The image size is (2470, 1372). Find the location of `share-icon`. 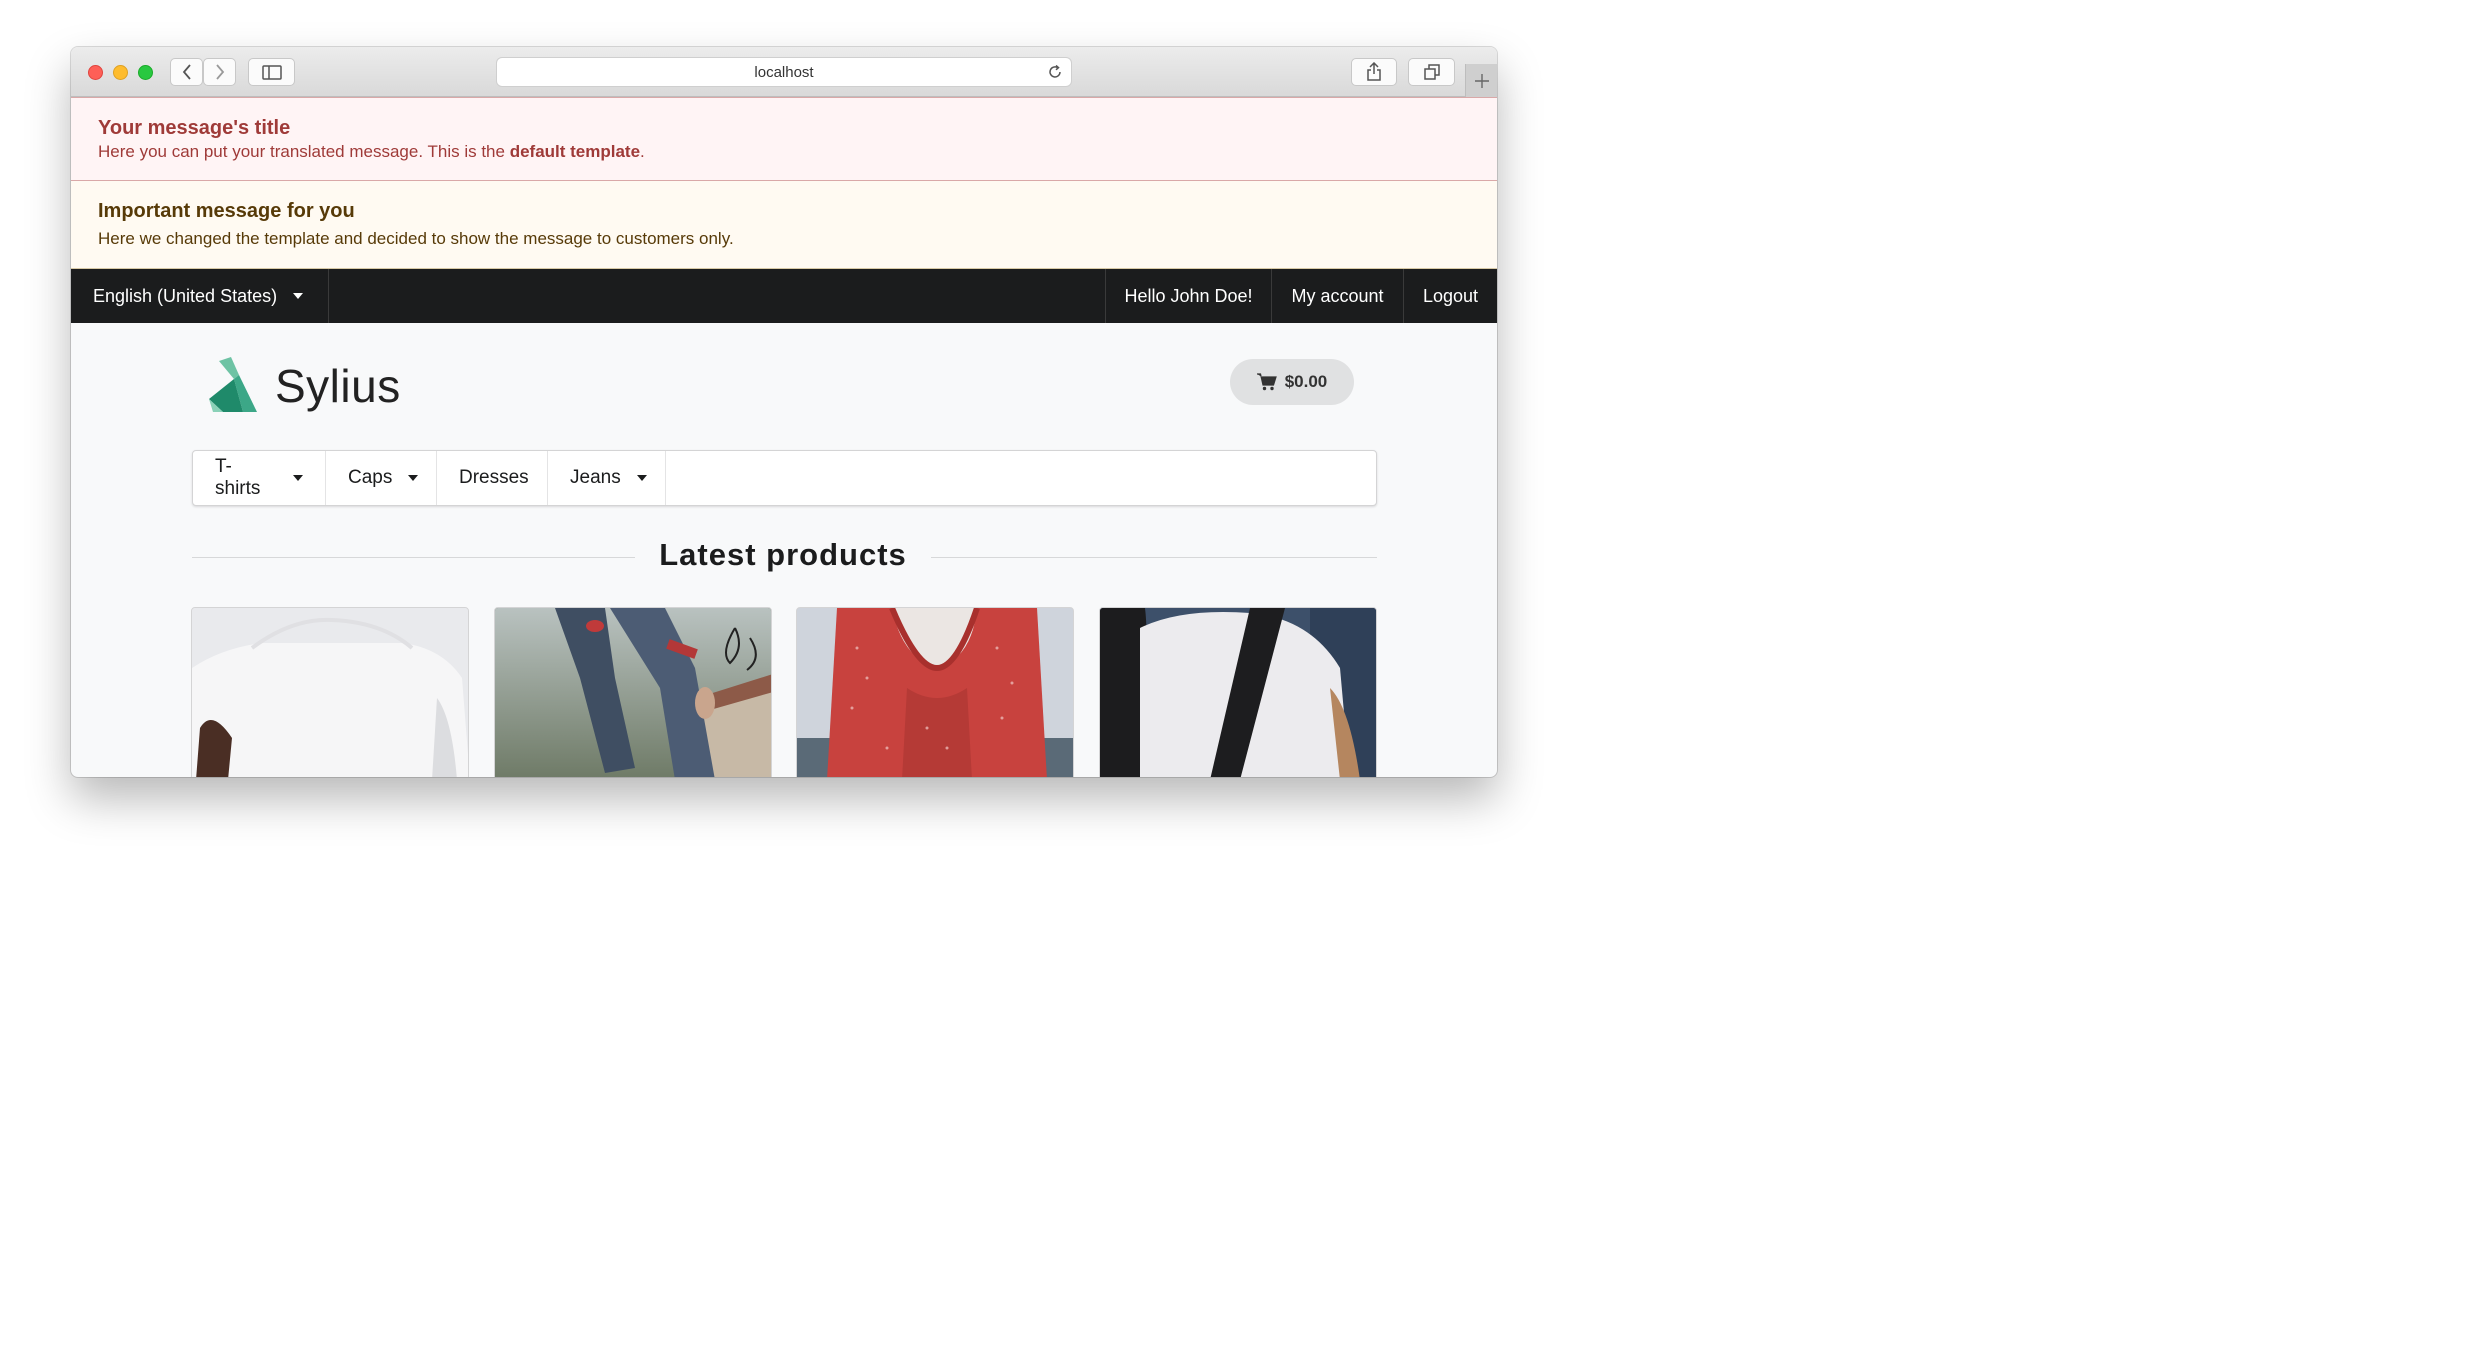

share-icon is located at coordinates (1374, 71).